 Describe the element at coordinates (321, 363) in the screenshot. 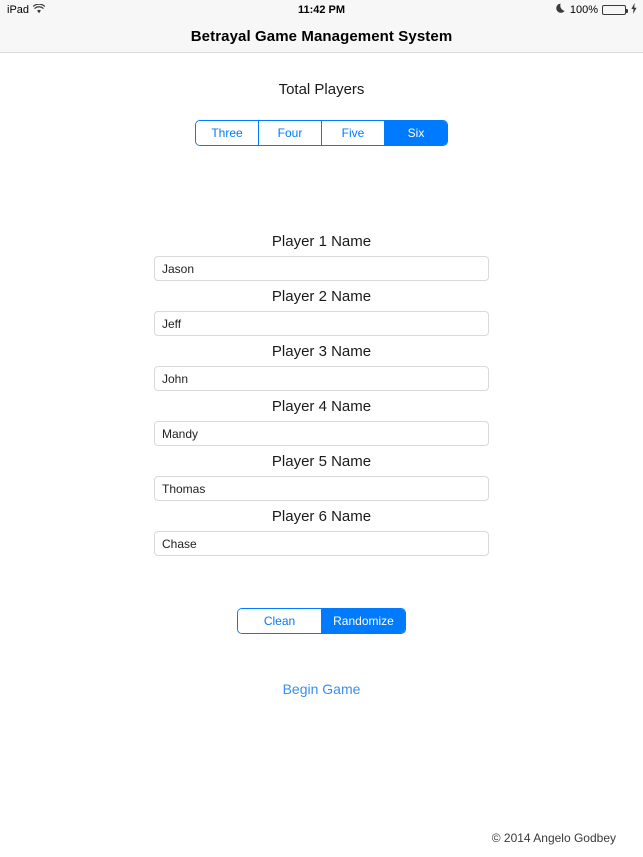

I see `player-field-group-3: Player 3 Name` at that location.